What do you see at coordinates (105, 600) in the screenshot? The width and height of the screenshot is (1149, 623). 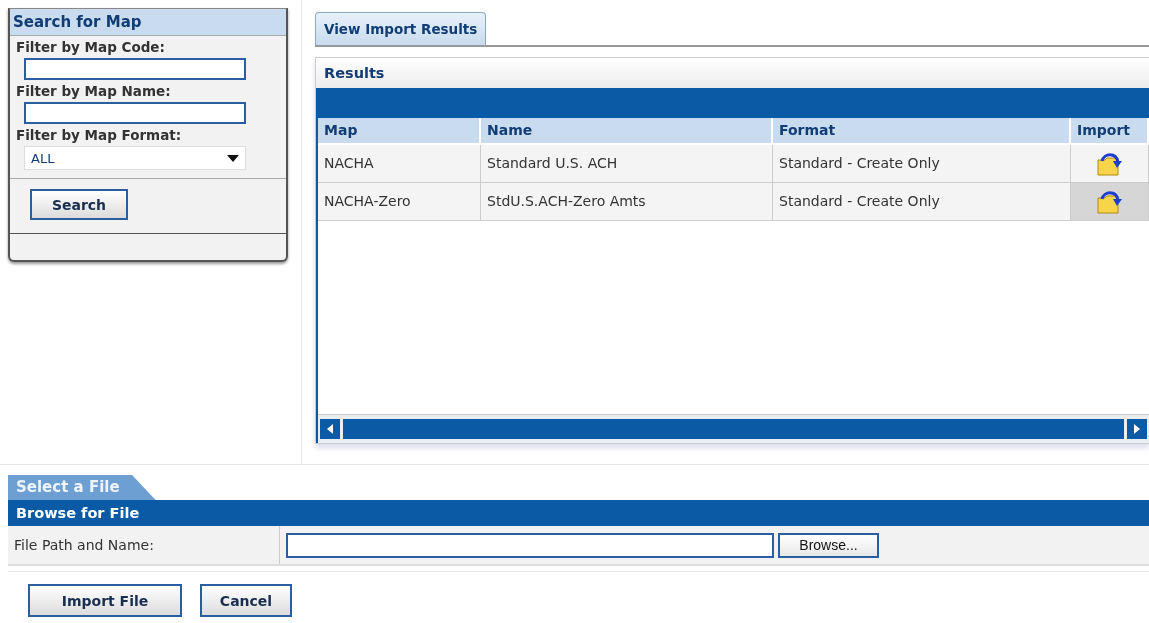 I see `import-file-button: Import File` at bounding box center [105, 600].